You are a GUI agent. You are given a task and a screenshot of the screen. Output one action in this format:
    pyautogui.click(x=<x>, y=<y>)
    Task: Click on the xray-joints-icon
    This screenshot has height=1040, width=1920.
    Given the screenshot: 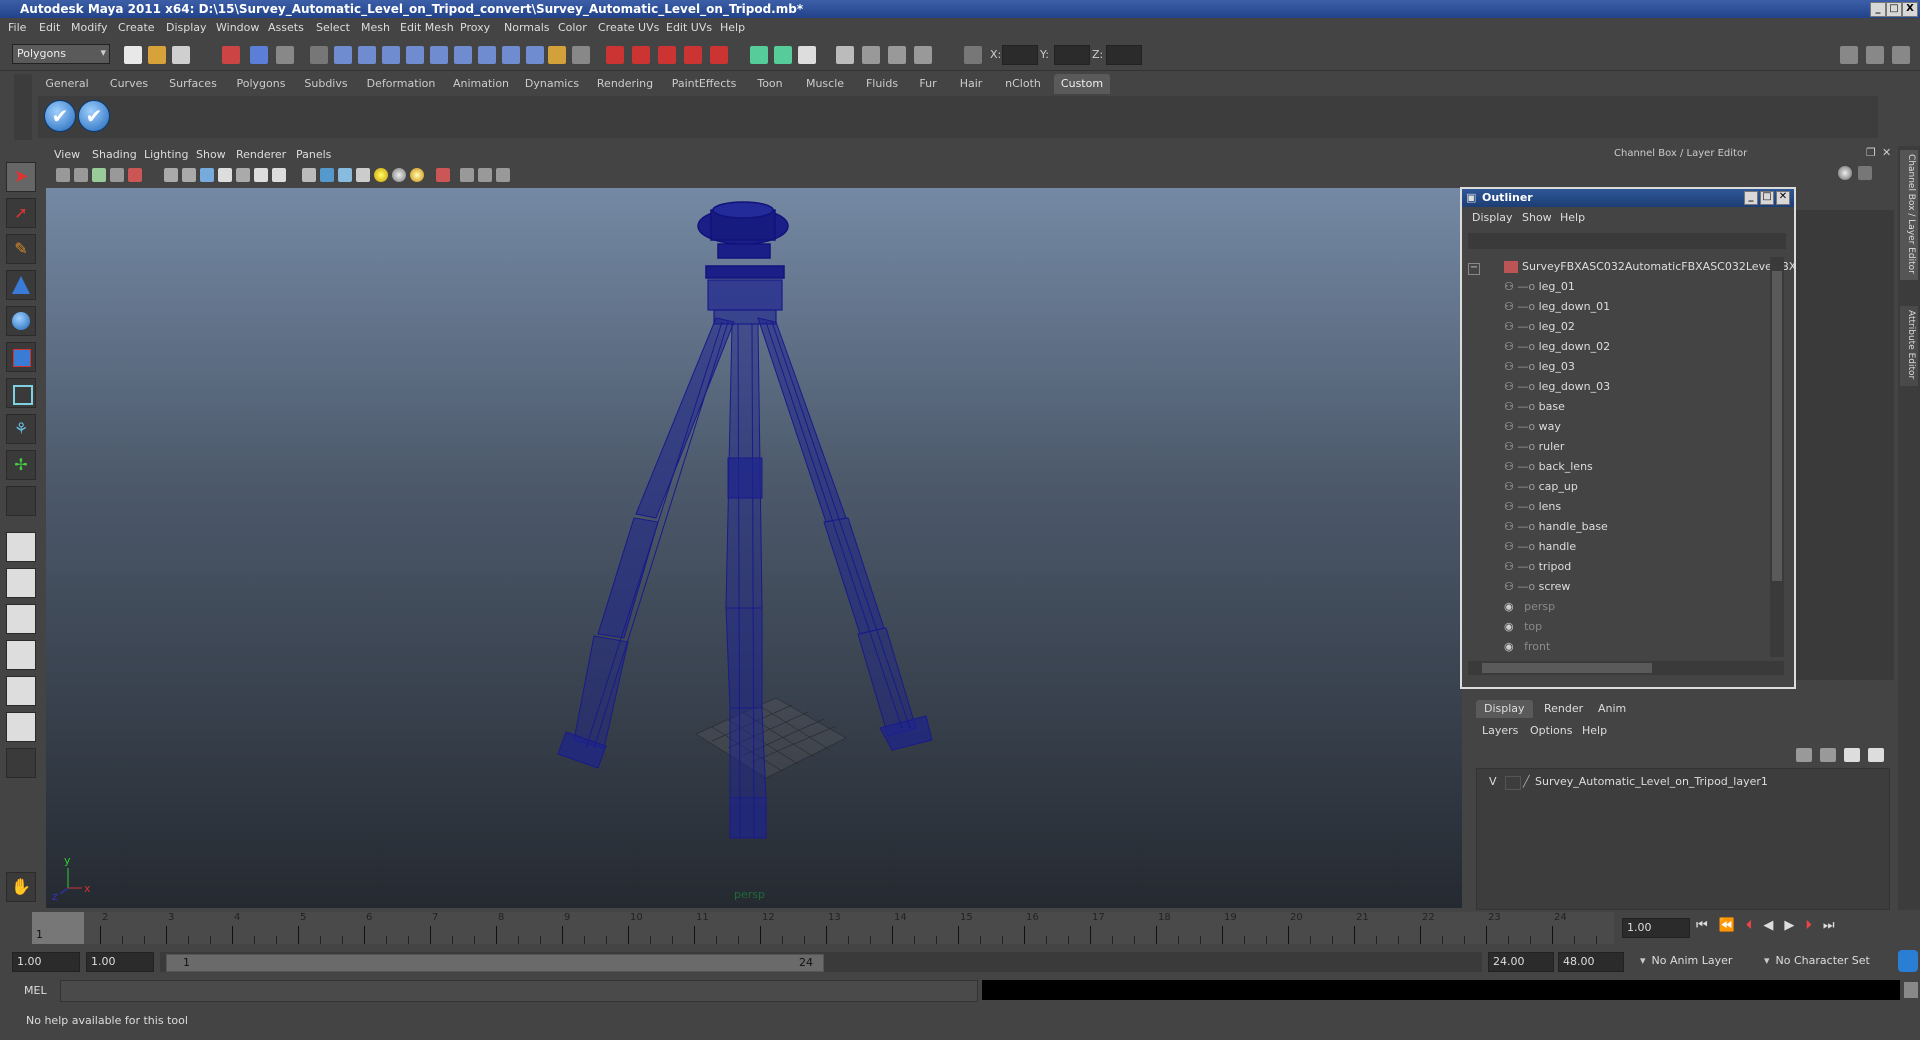 What is the action you would take?
    pyautogui.click(x=485, y=175)
    